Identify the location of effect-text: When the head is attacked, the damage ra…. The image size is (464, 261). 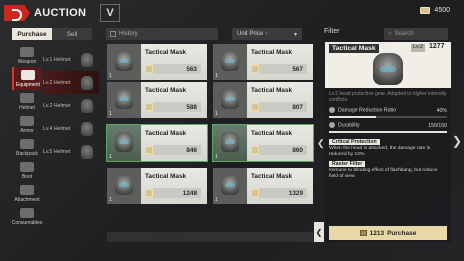
(380, 151).